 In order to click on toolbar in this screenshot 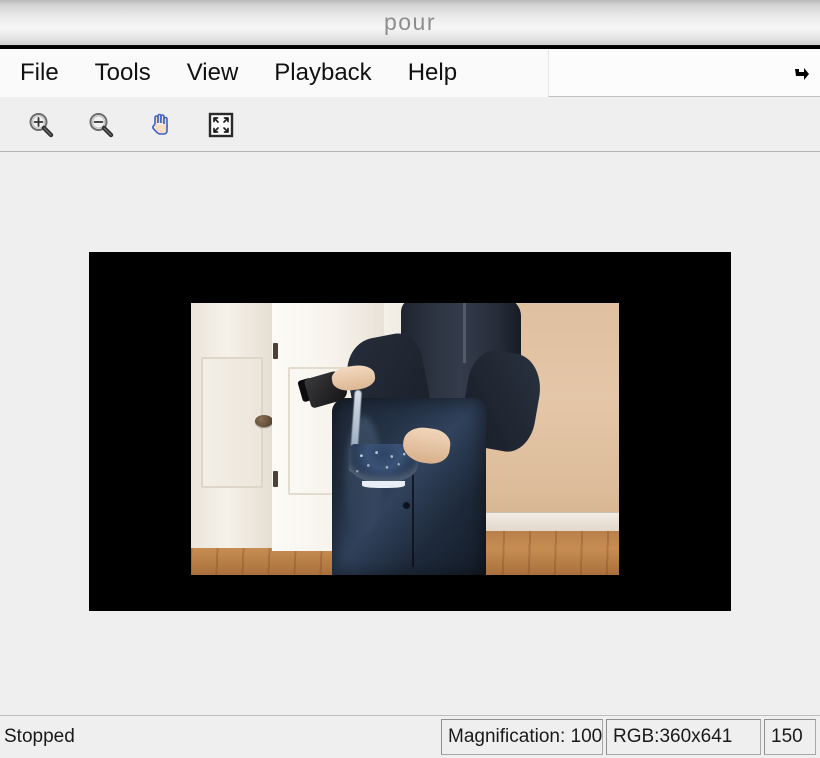, I will do `click(410, 124)`.